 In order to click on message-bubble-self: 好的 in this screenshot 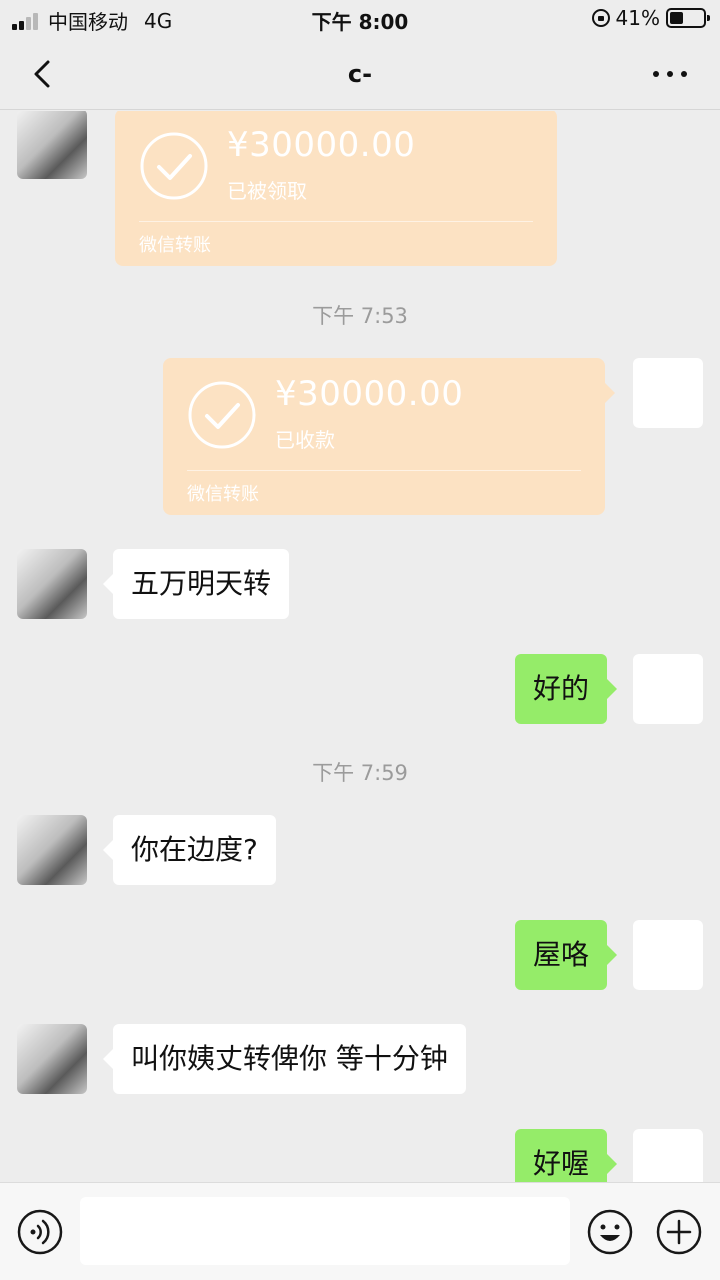, I will do `click(566, 689)`.